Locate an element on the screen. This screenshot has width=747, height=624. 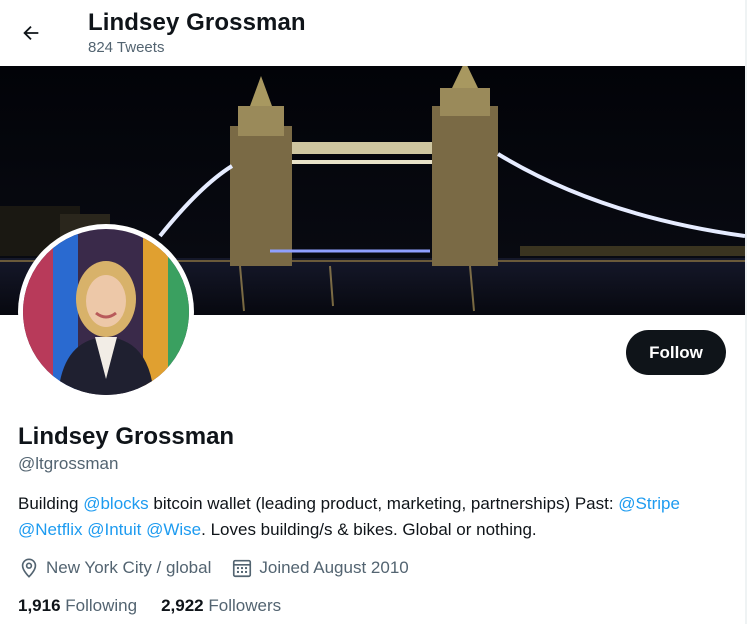
header-title: Lindsey Grossman is located at coordinates (197, 22).